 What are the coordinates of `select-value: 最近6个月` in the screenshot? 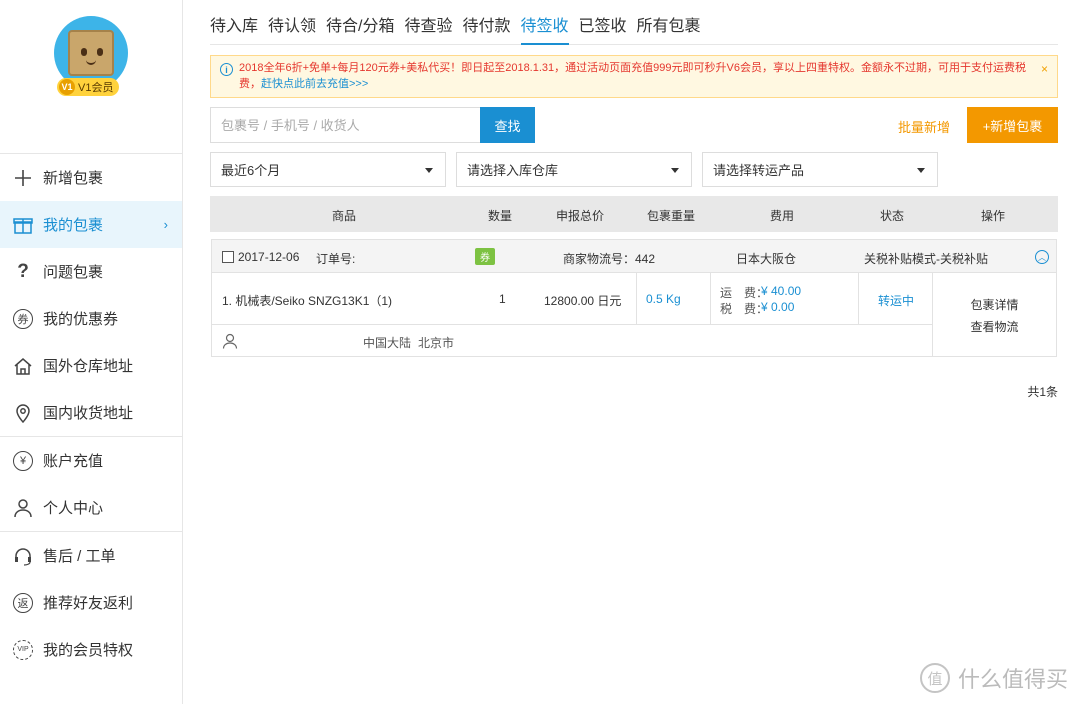 It's located at (251, 170).